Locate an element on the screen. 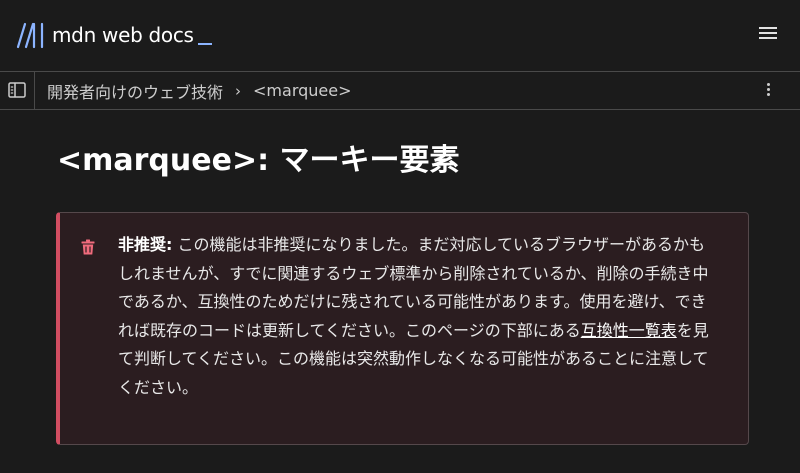 This screenshot has width=800, height=473. deprecation-label: 非推奨: is located at coordinates (145, 244).